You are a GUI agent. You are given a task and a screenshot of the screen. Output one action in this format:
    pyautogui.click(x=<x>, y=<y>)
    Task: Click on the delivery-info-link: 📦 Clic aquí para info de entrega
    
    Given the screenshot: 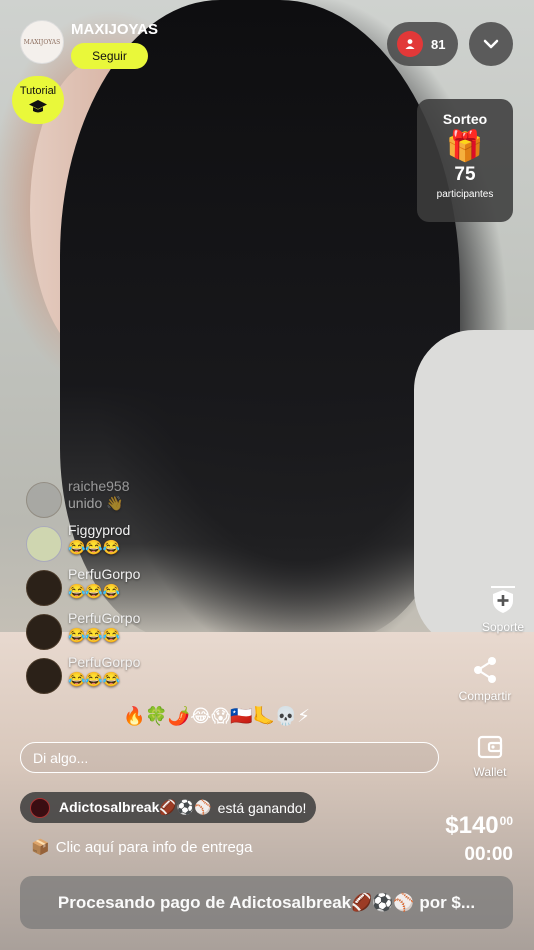 What is the action you would take?
    pyautogui.click(x=142, y=847)
    